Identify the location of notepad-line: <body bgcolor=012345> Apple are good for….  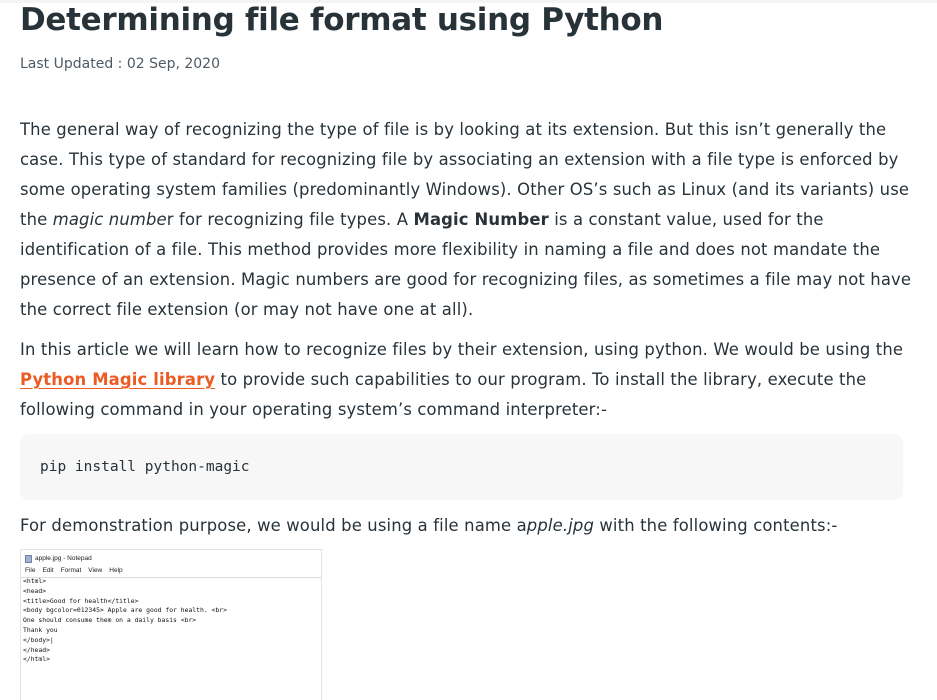
(125, 610).